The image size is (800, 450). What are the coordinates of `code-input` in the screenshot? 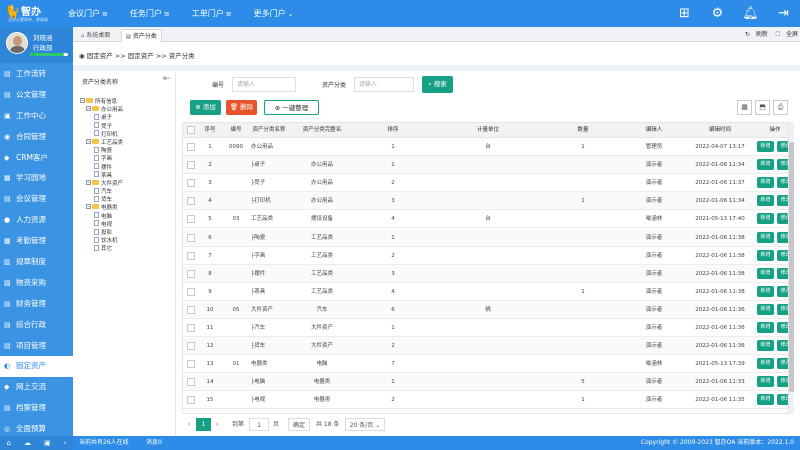 It's located at (264, 84).